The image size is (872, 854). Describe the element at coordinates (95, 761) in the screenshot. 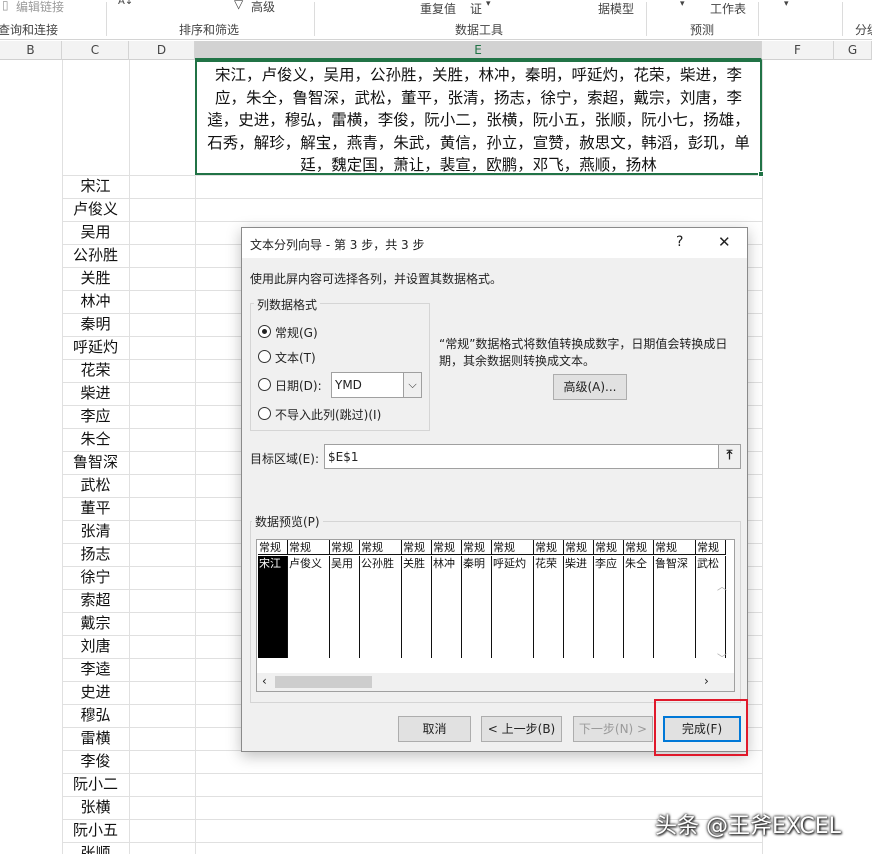

I see `name-cell: 李俊` at that location.